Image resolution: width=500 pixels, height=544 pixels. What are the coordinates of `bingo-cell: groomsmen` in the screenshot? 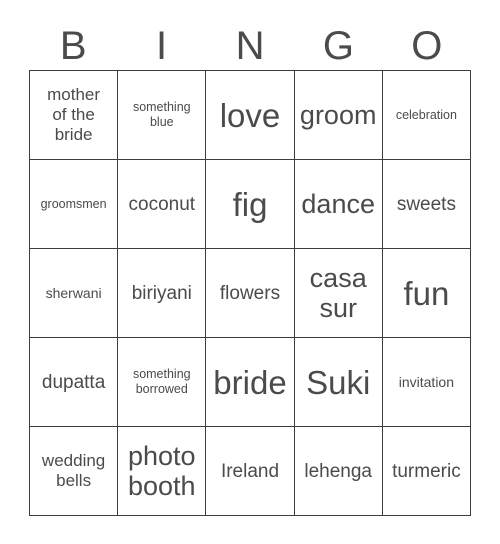 It's located at (74, 204).